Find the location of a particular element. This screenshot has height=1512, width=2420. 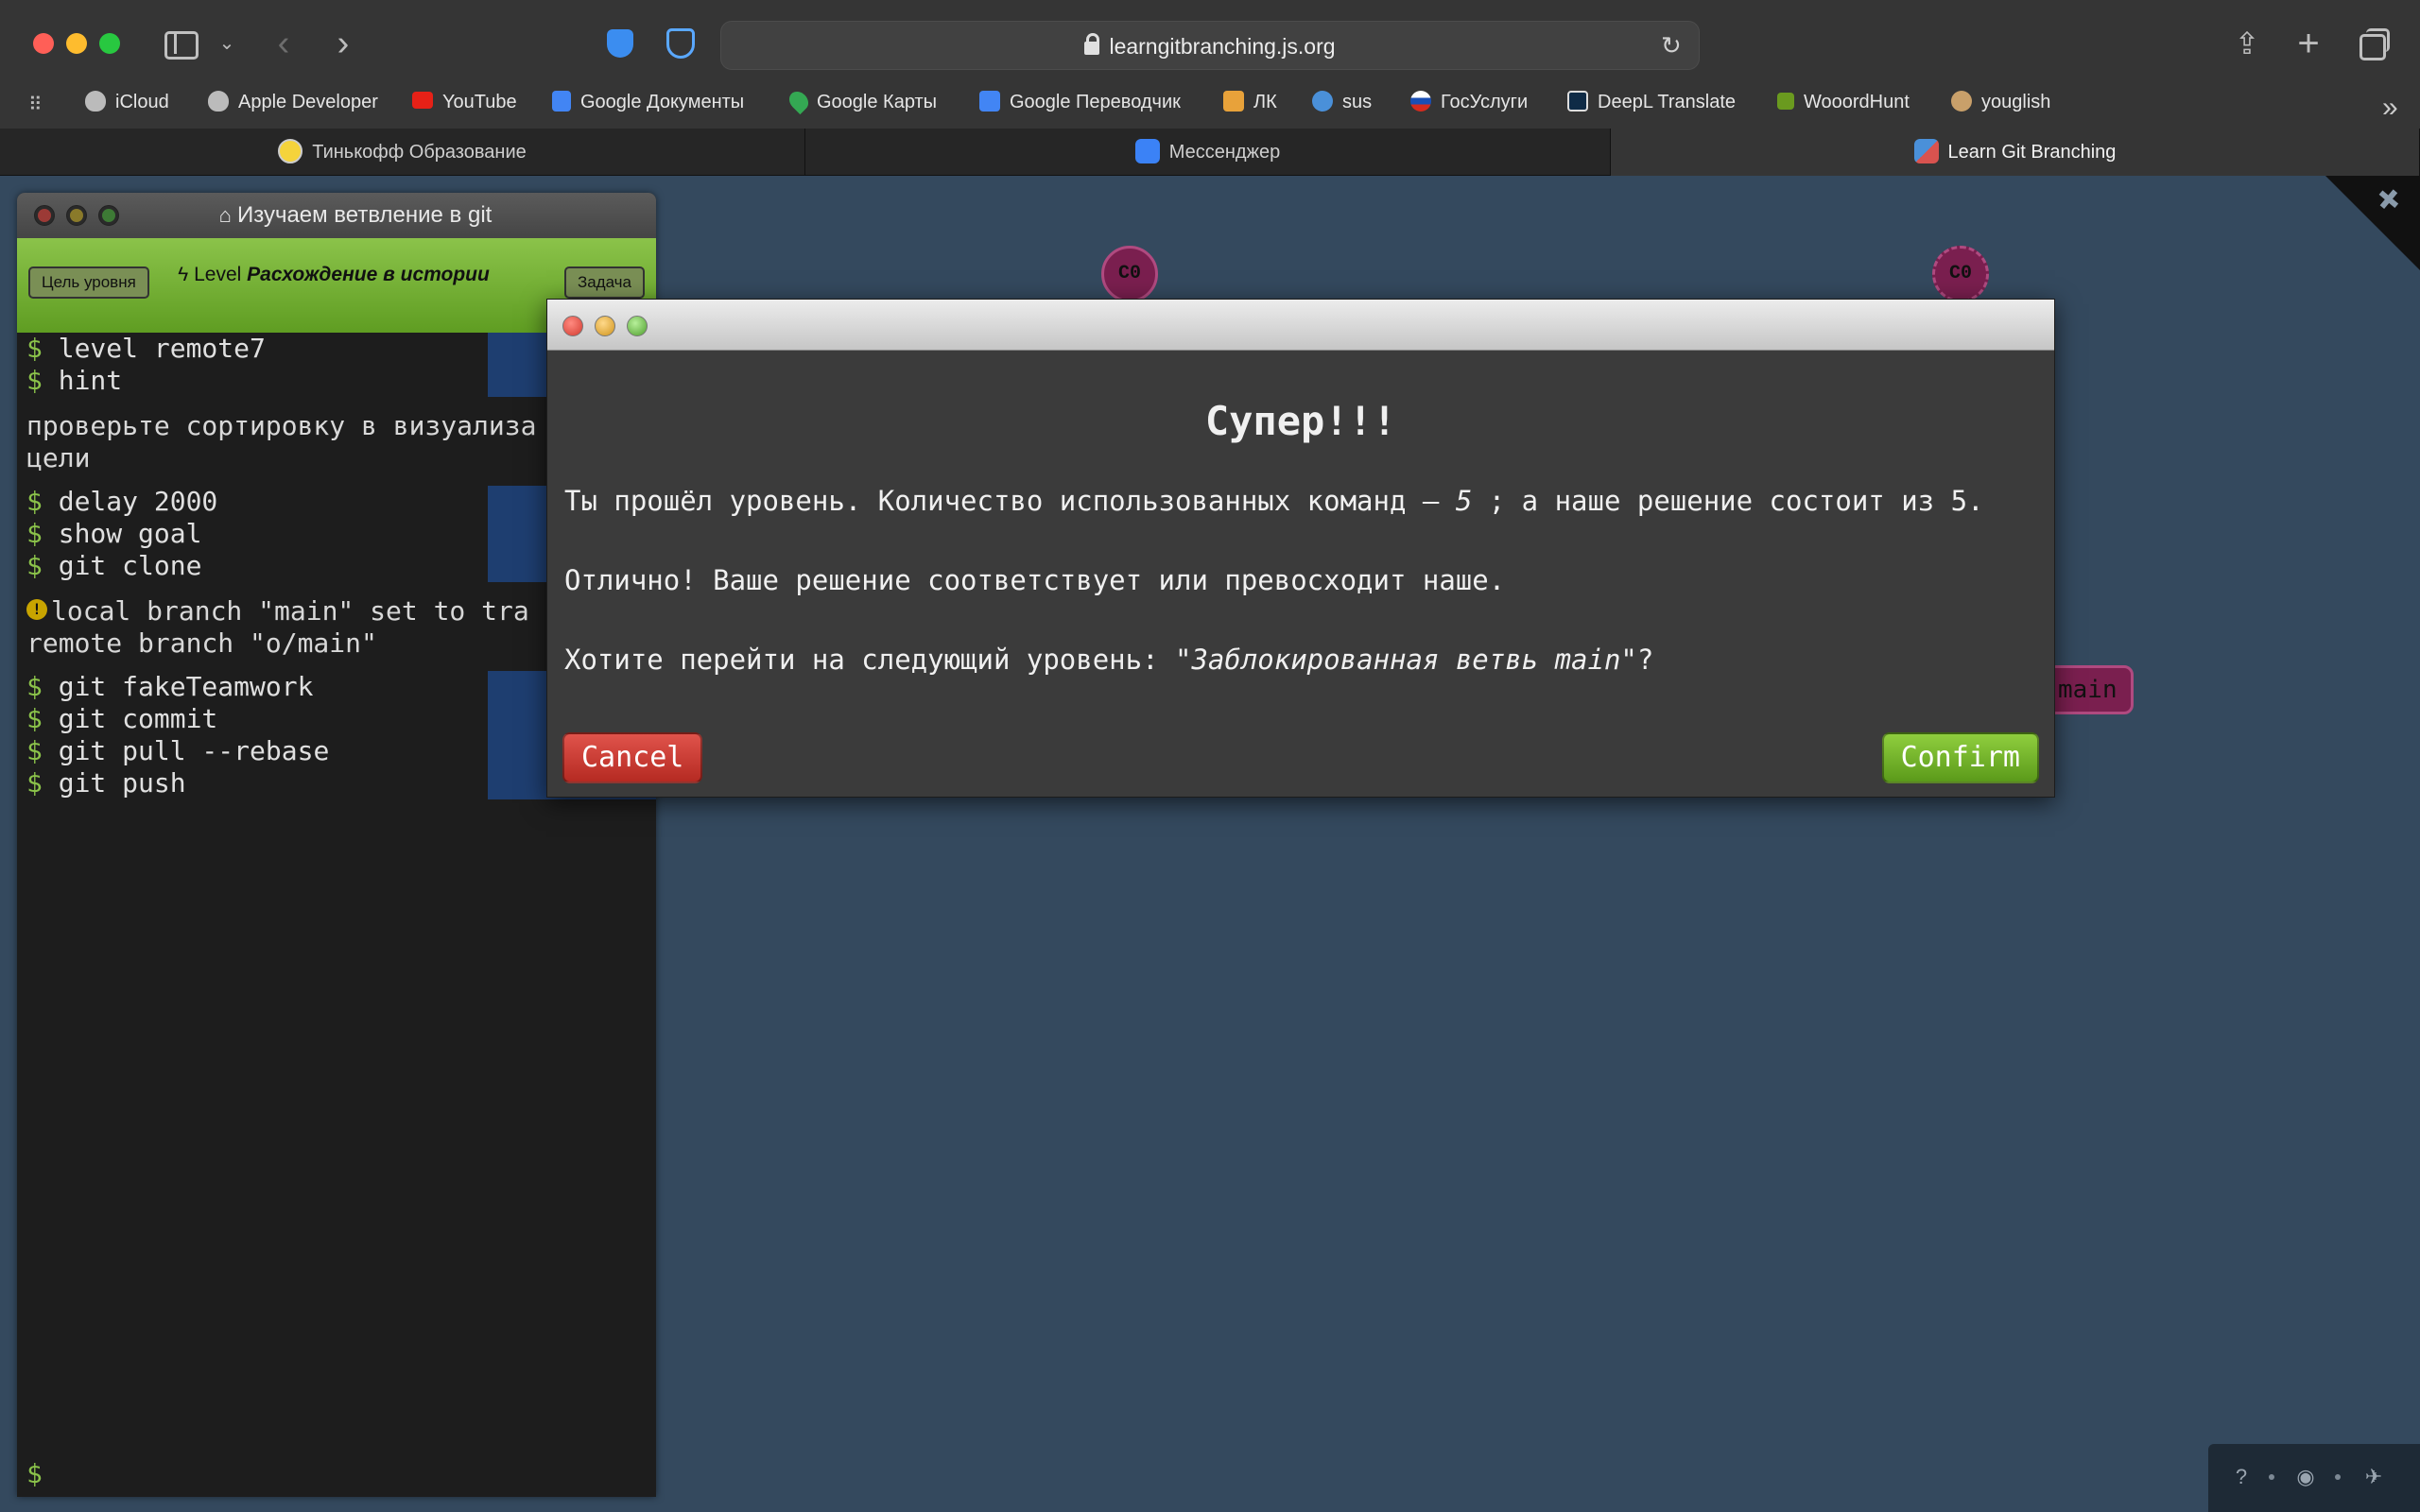

chevron-double-right-icon: » is located at coordinates (2390, 108).